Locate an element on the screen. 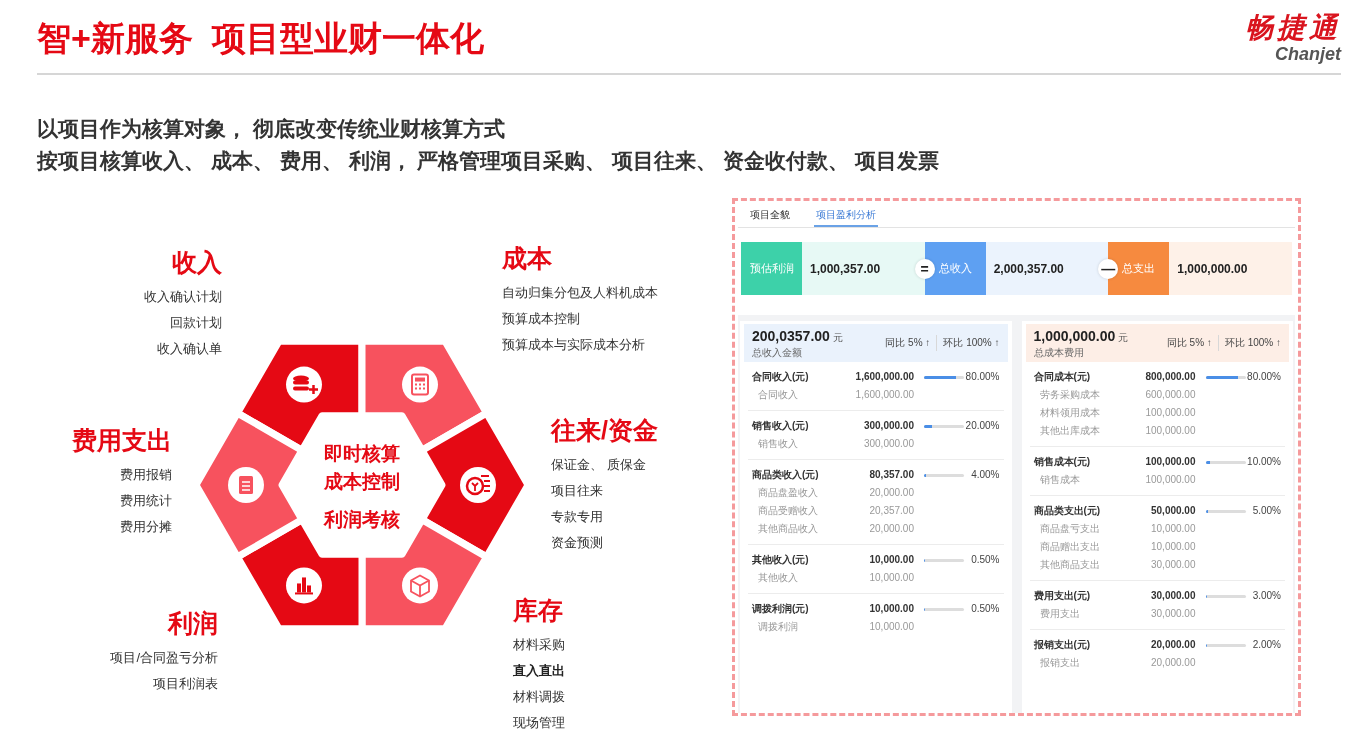 The width and height of the screenshot is (1371, 740). category-label: 合同收入(元) is located at coordinates (781, 377).